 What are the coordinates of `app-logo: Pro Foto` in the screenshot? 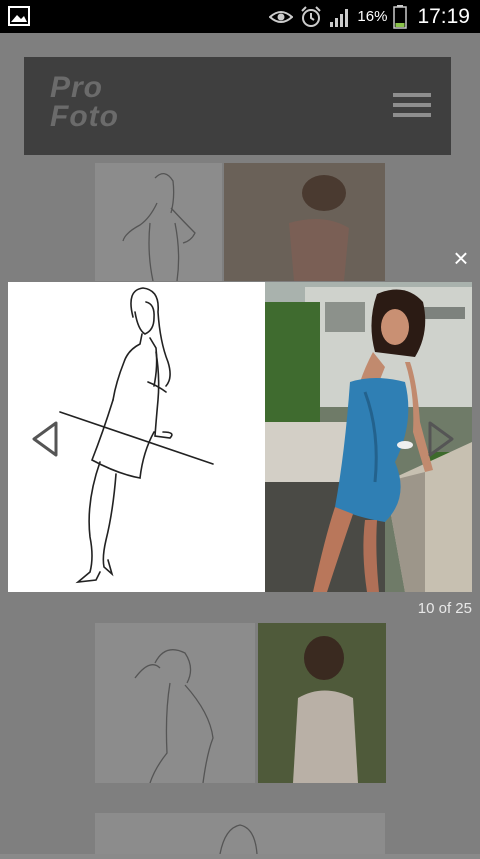 It's located at (84, 102).